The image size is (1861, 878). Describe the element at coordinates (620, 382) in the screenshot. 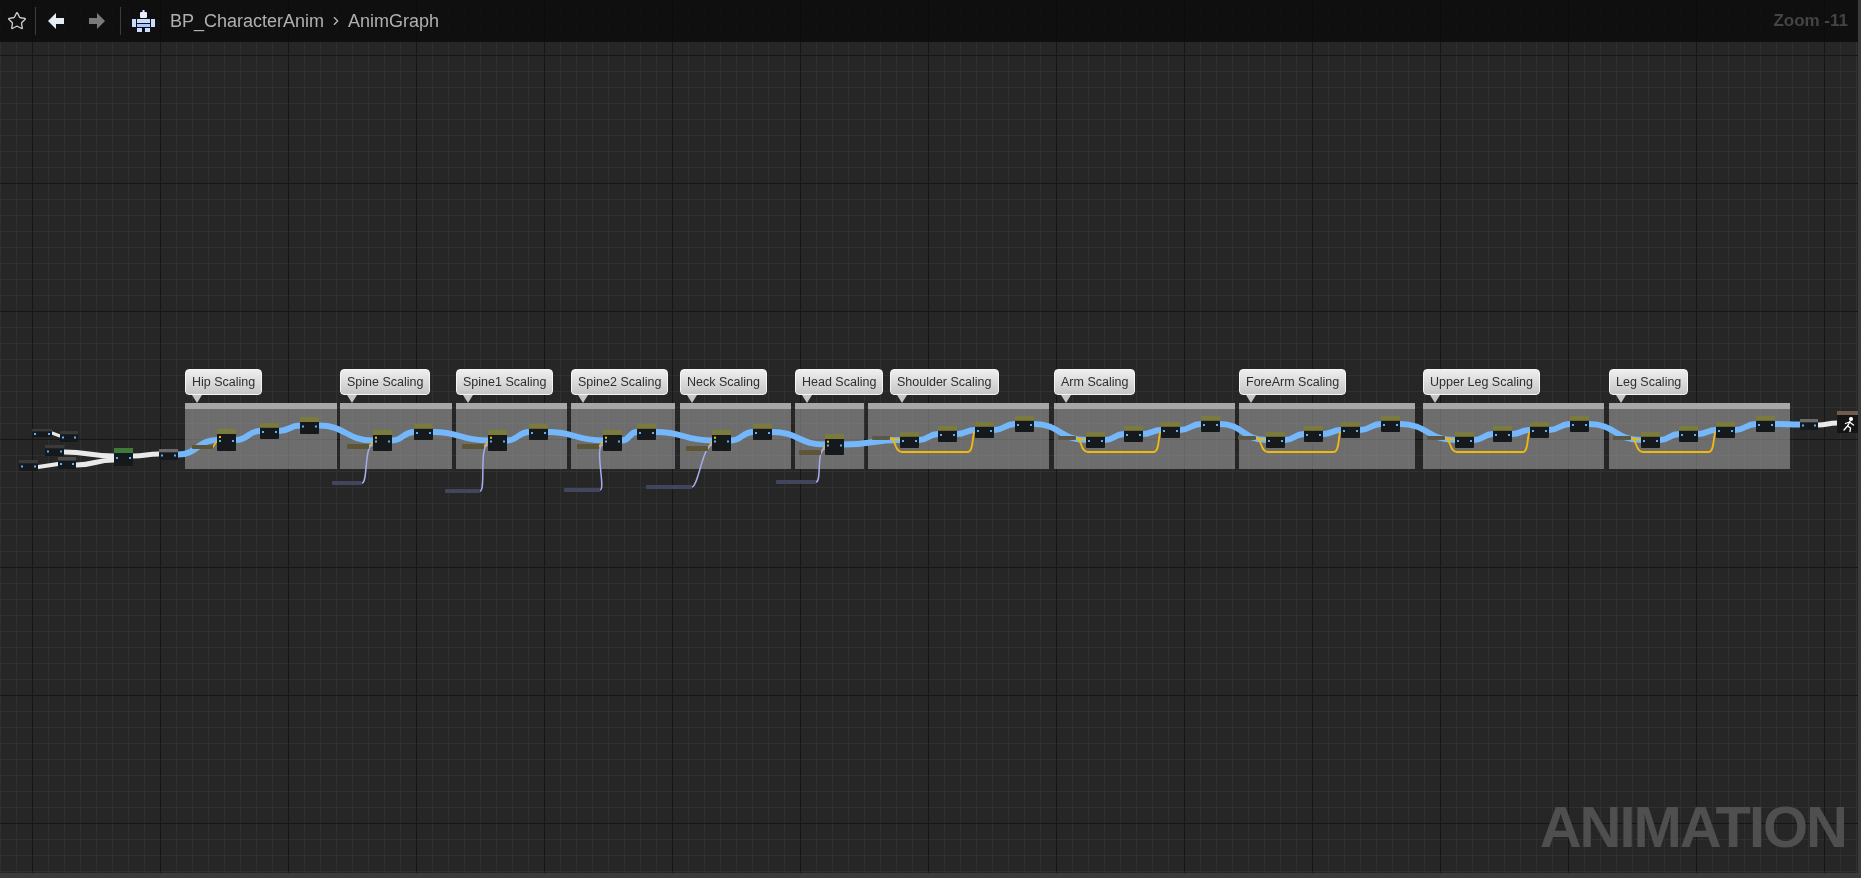

I see `comment-title: Spine2 Scaling` at that location.